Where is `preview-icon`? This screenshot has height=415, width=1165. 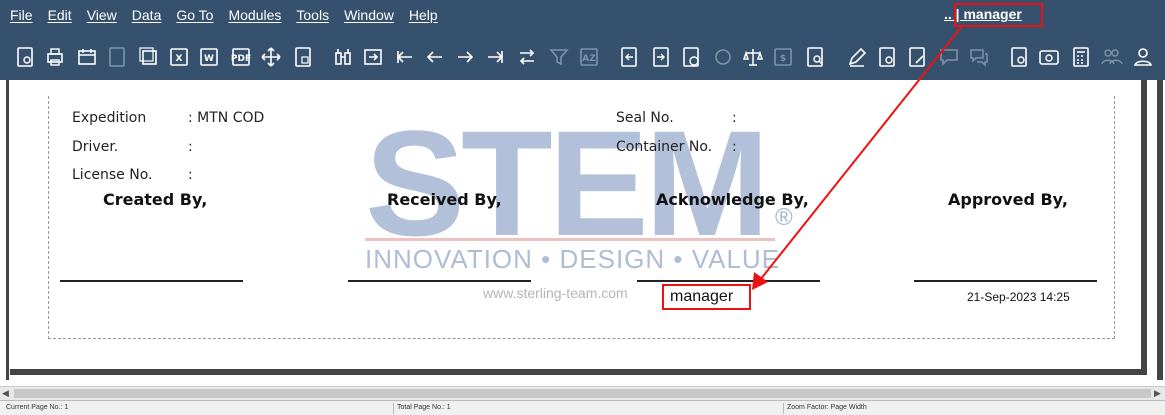 preview-icon is located at coordinates (25, 57).